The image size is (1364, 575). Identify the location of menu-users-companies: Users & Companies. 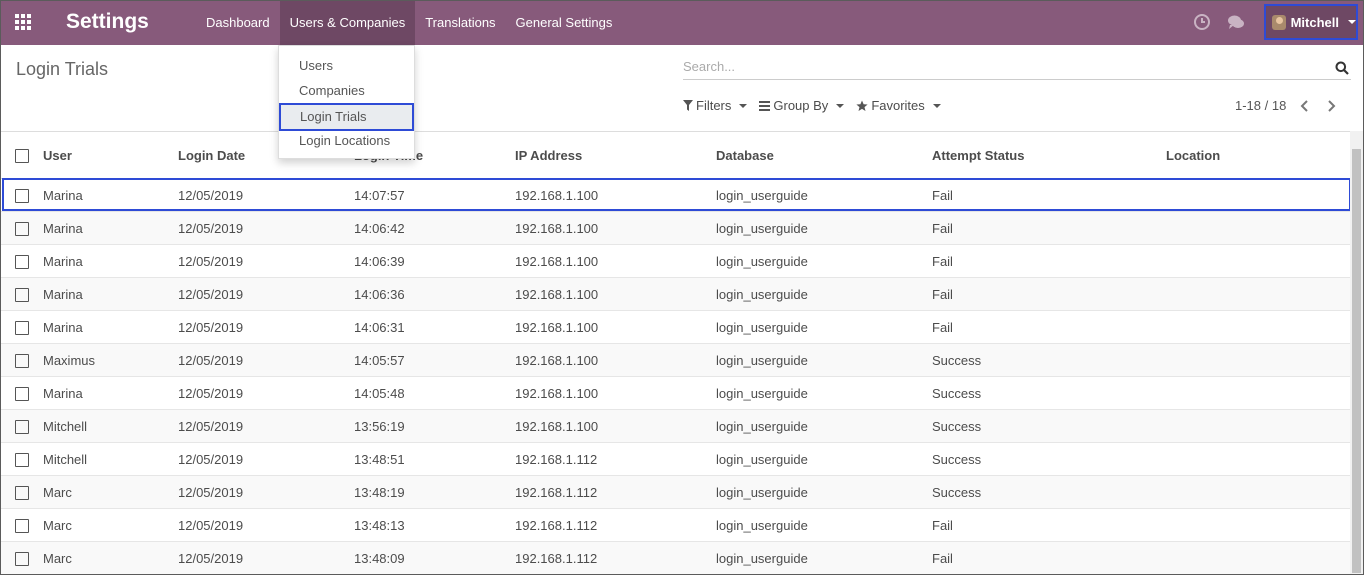
(347, 23).